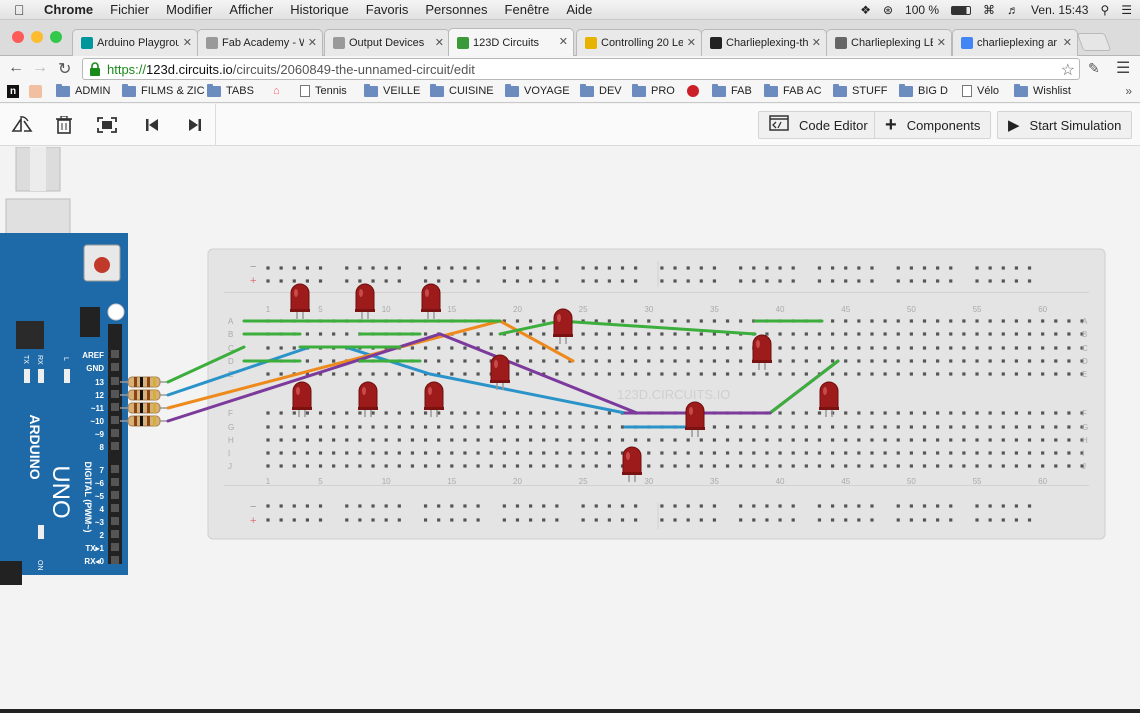  What do you see at coordinates (387, 42) in the screenshot?
I see `tab-3: Output Devices ✕` at bounding box center [387, 42].